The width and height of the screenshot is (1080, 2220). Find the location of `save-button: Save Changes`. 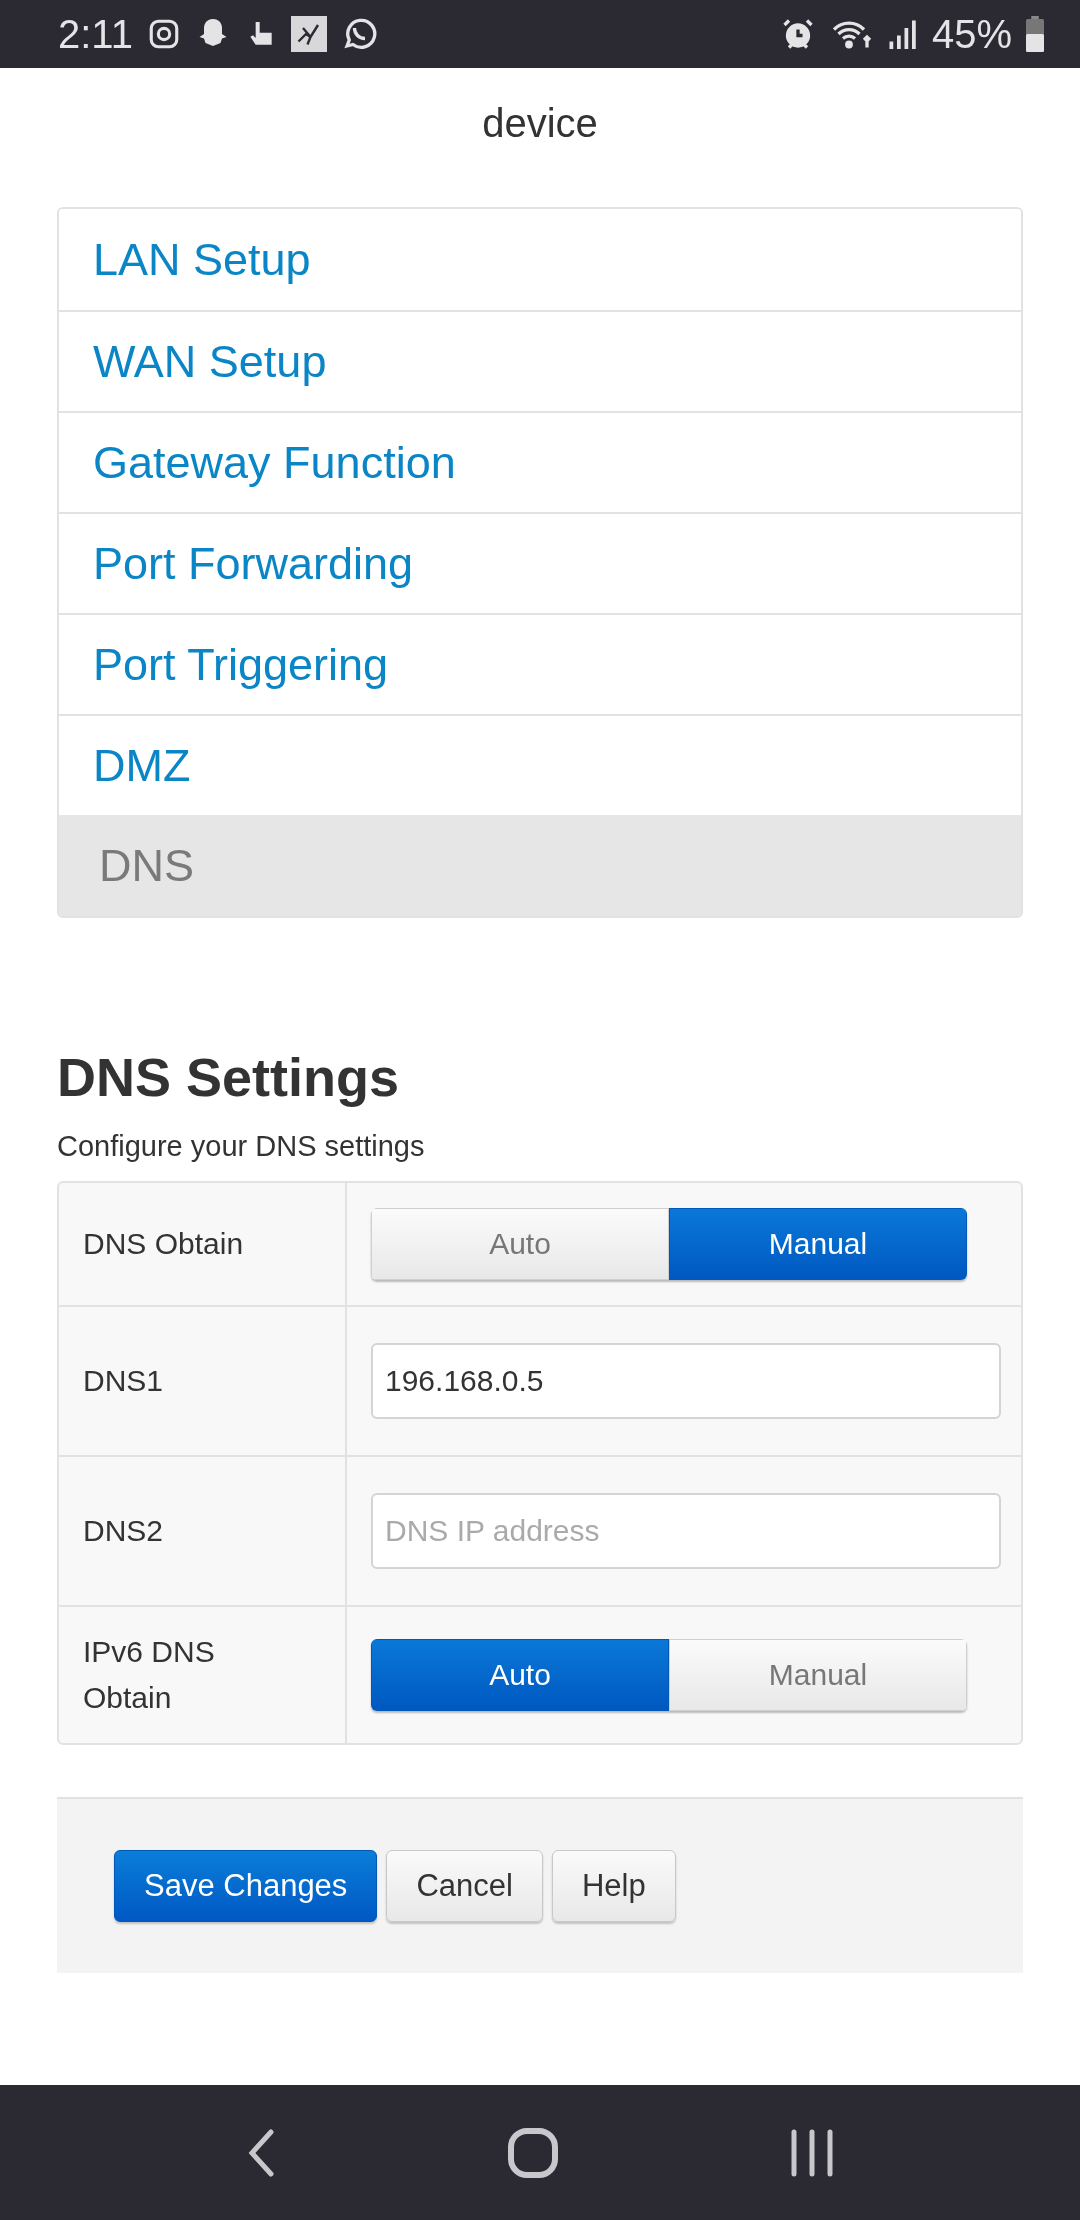

save-button: Save Changes is located at coordinates (246, 1886).